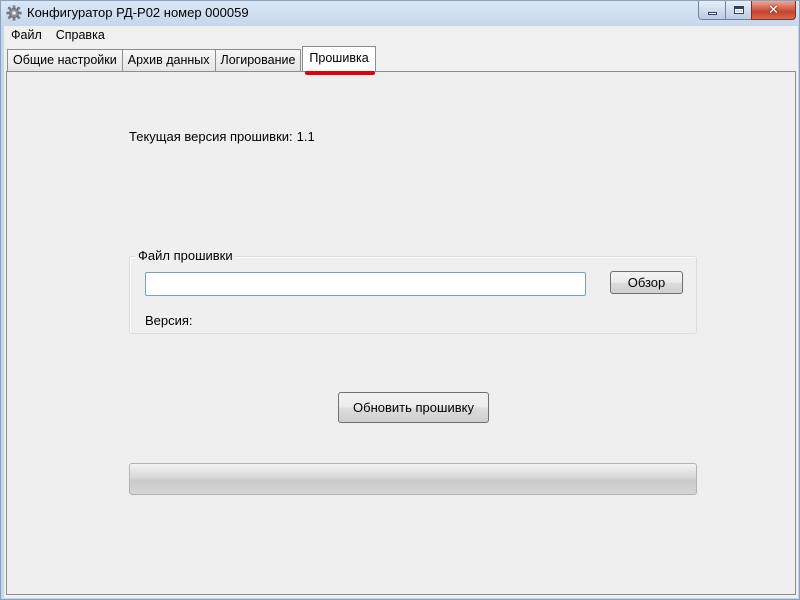 The height and width of the screenshot is (600, 800). I want to click on firmware-progress-bar, so click(413, 479).